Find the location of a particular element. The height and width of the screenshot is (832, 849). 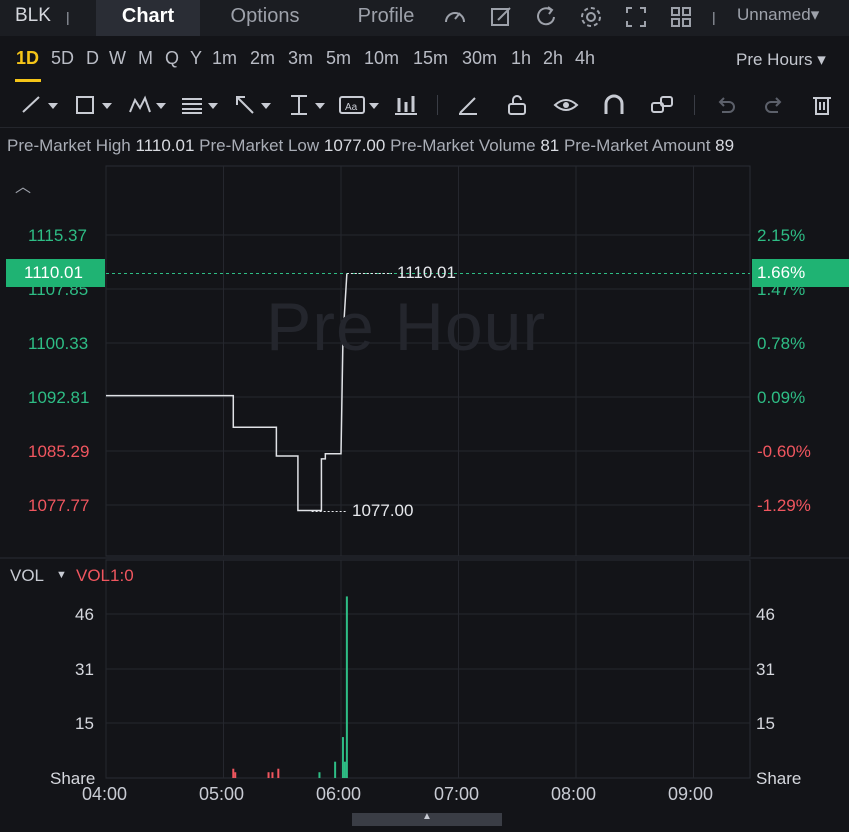

volume-unit-label: Share is located at coordinates (779, 778).